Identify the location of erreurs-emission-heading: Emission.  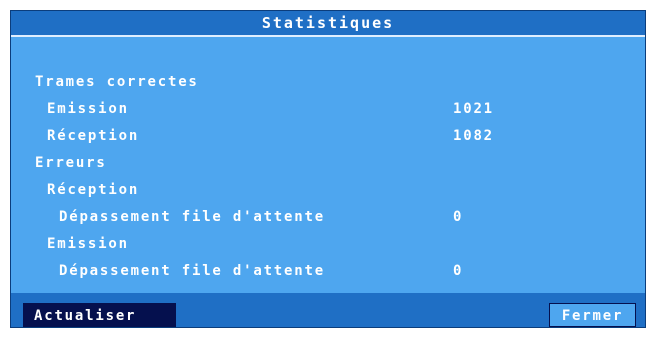
(88, 244).